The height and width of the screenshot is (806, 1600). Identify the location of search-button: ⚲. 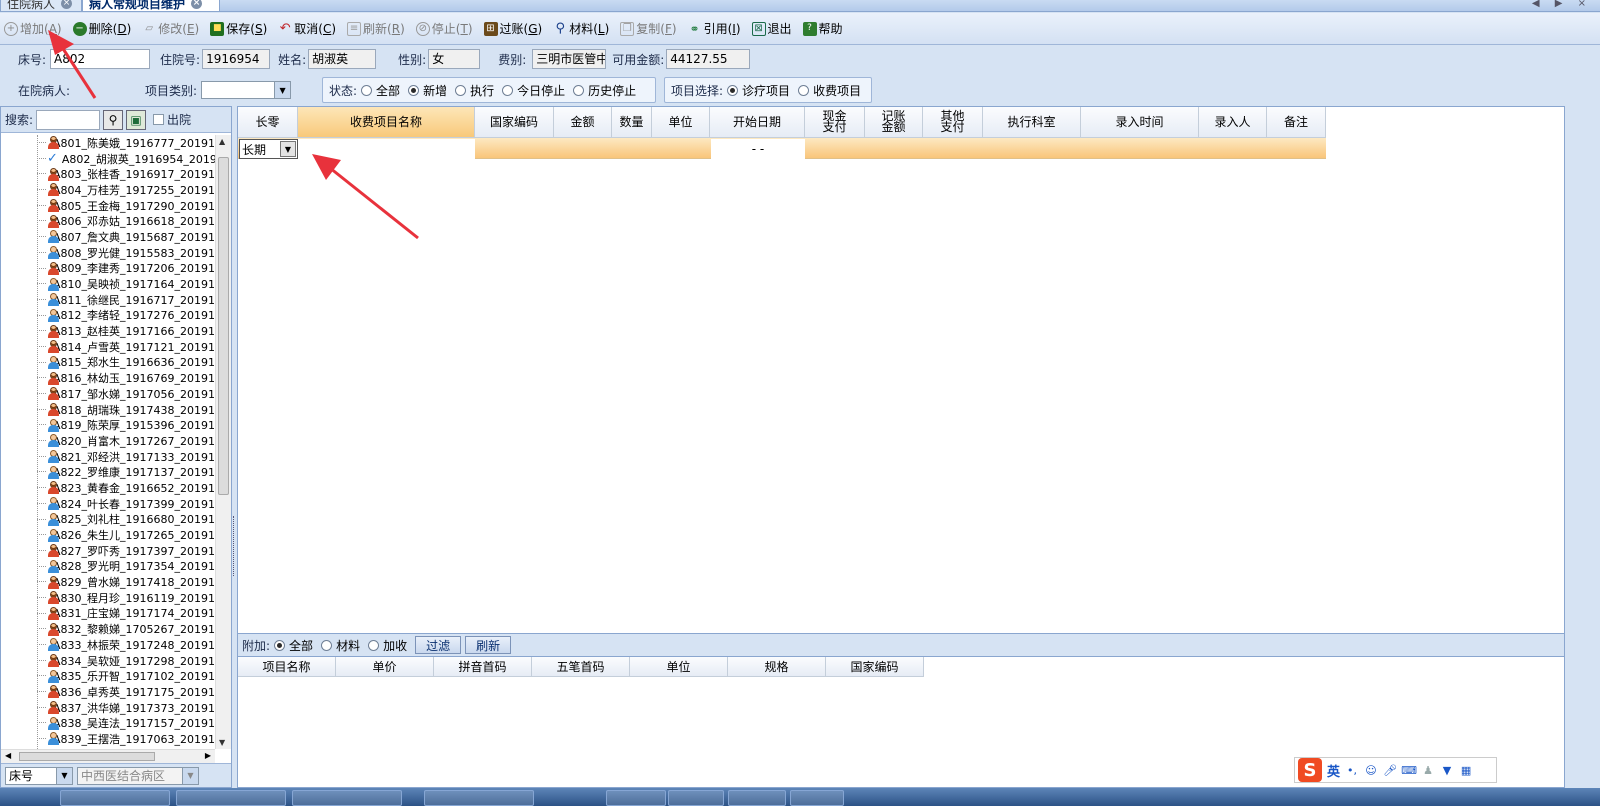
(113, 119).